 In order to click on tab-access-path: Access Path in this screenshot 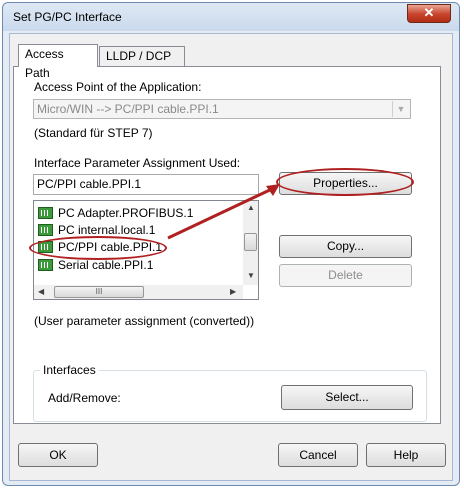, I will do `click(58, 62)`.